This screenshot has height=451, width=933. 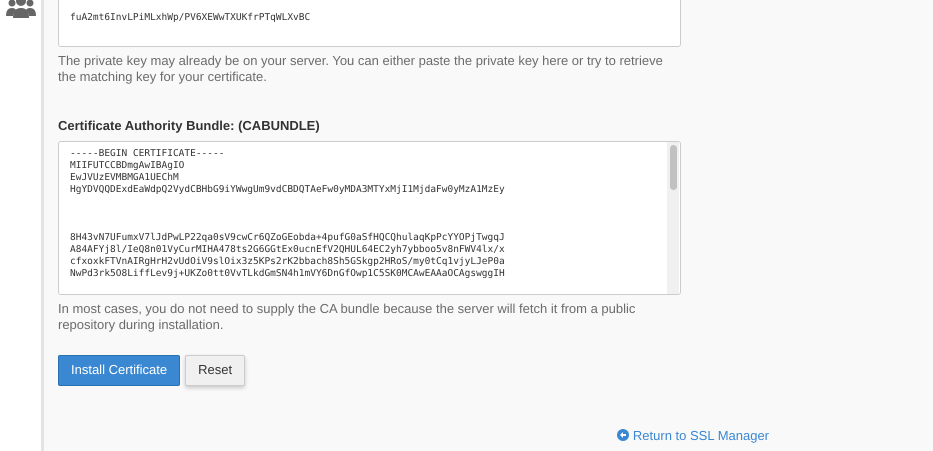 I want to click on reset-button: Reset, so click(x=215, y=370).